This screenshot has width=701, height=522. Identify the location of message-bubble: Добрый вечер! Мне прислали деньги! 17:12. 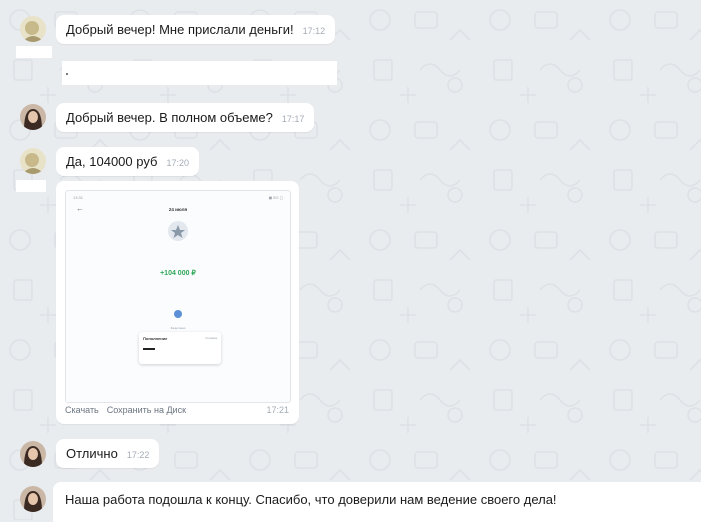
(196, 29).